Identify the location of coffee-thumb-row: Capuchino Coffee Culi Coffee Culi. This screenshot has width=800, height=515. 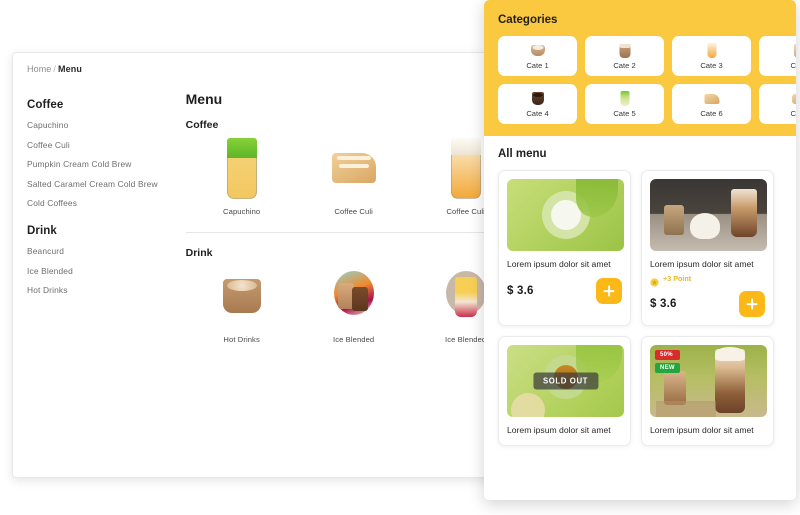
(348, 175).